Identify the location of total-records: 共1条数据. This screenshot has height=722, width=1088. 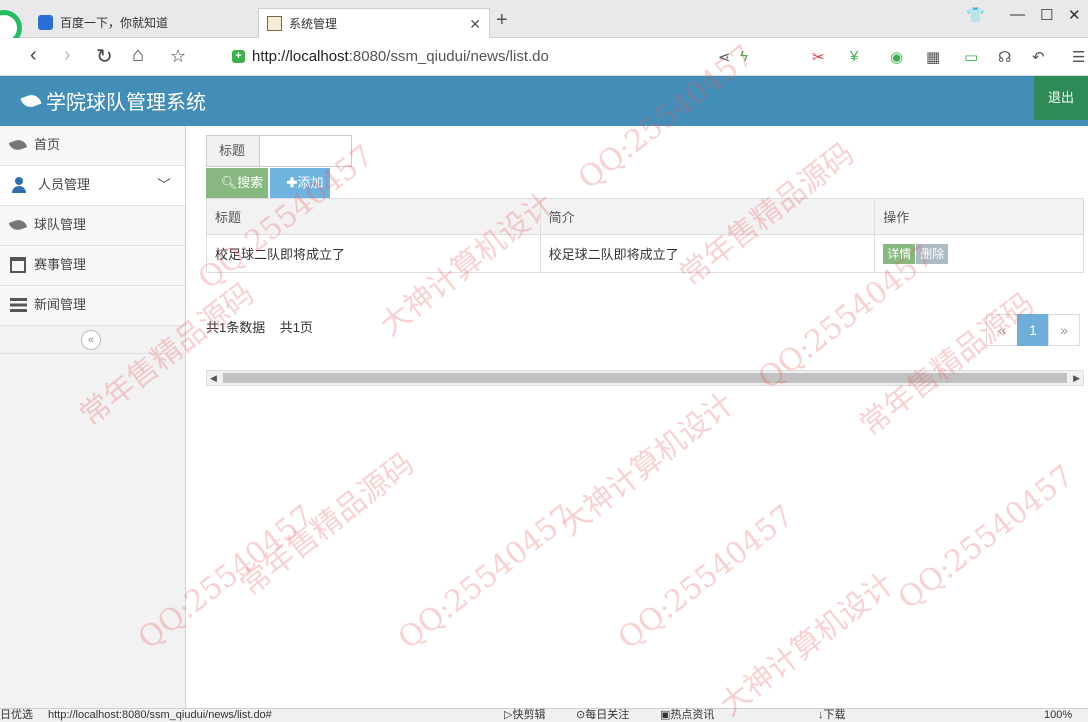
(236, 327).